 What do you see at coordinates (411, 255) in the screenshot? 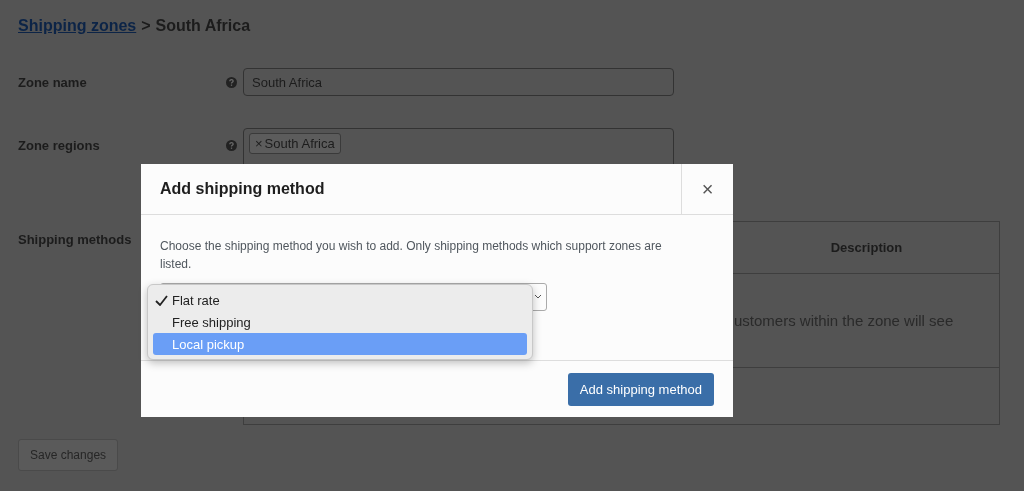
I see `modal-description: Choose the shipping method you wish to add. Only shipping methods which support zones are listed.` at bounding box center [411, 255].